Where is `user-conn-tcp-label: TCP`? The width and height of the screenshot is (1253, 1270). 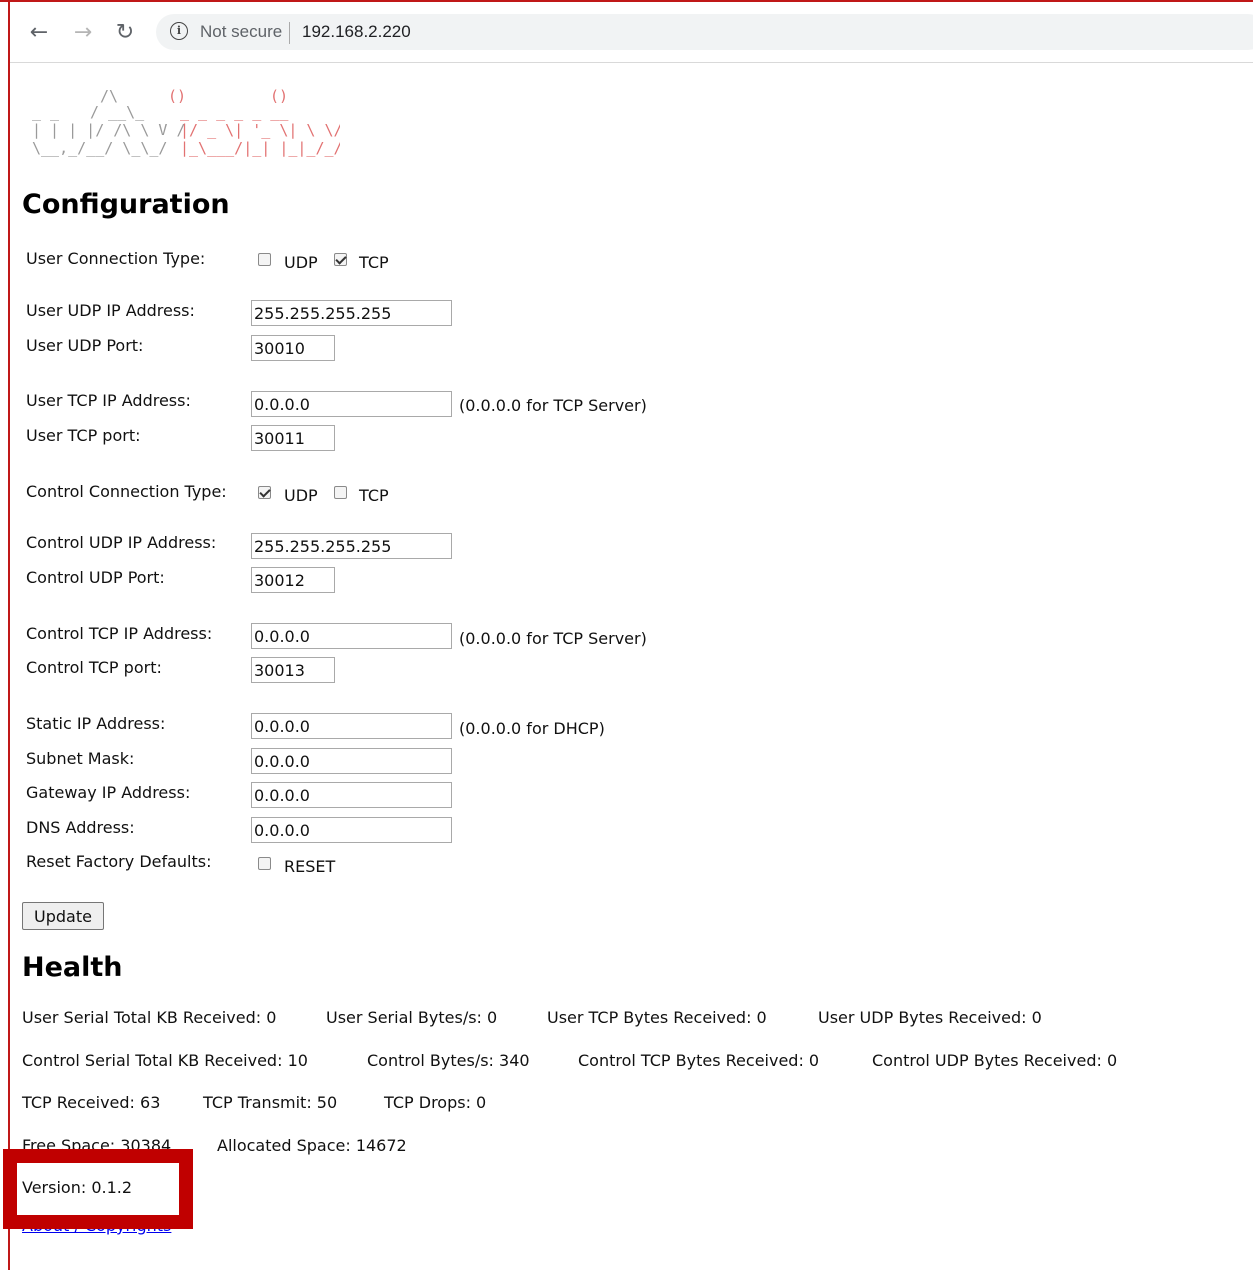
user-conn-tcp-label: TCP is located at coordinates (374, 262).